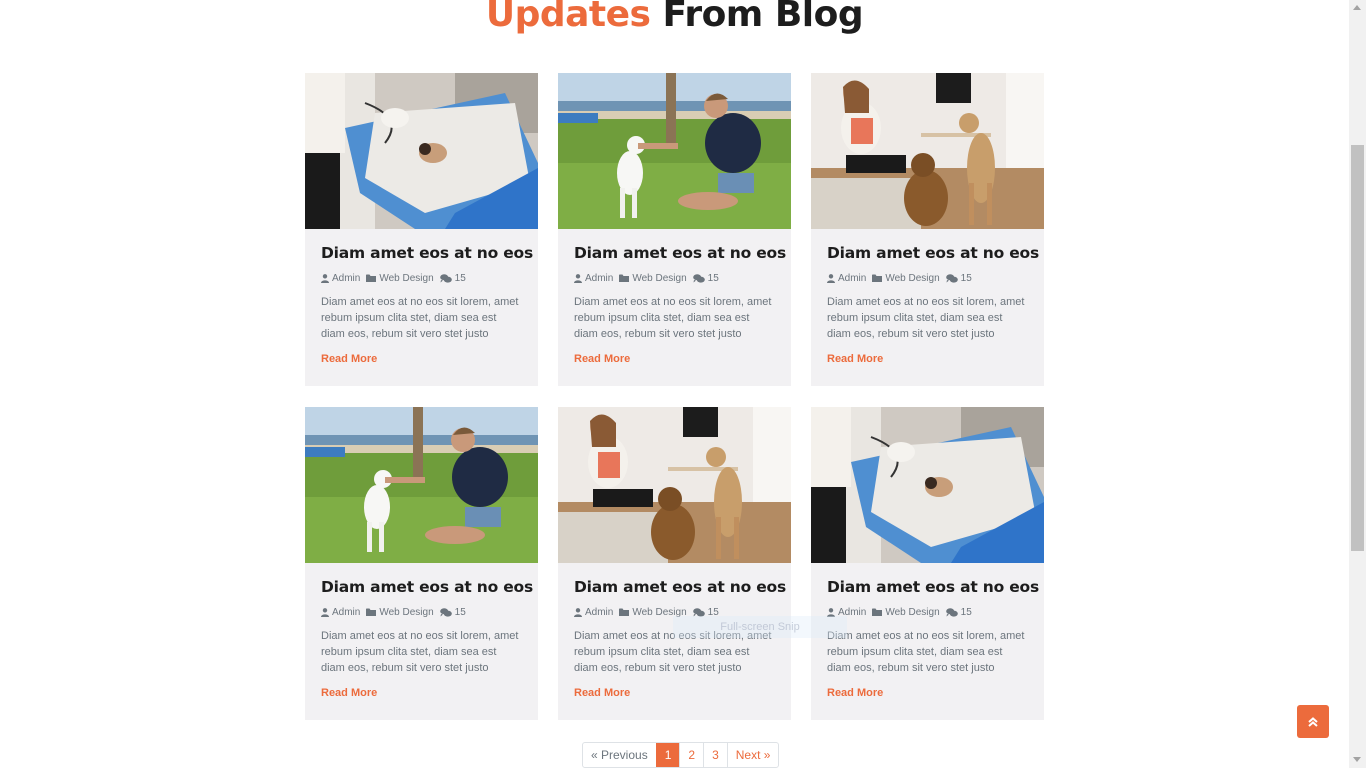 This screenshot has height=768, width=1366. Describe the element at coordinates (619, 755) in the screenshot. I see `pagination-previous: « Previous` at that location.